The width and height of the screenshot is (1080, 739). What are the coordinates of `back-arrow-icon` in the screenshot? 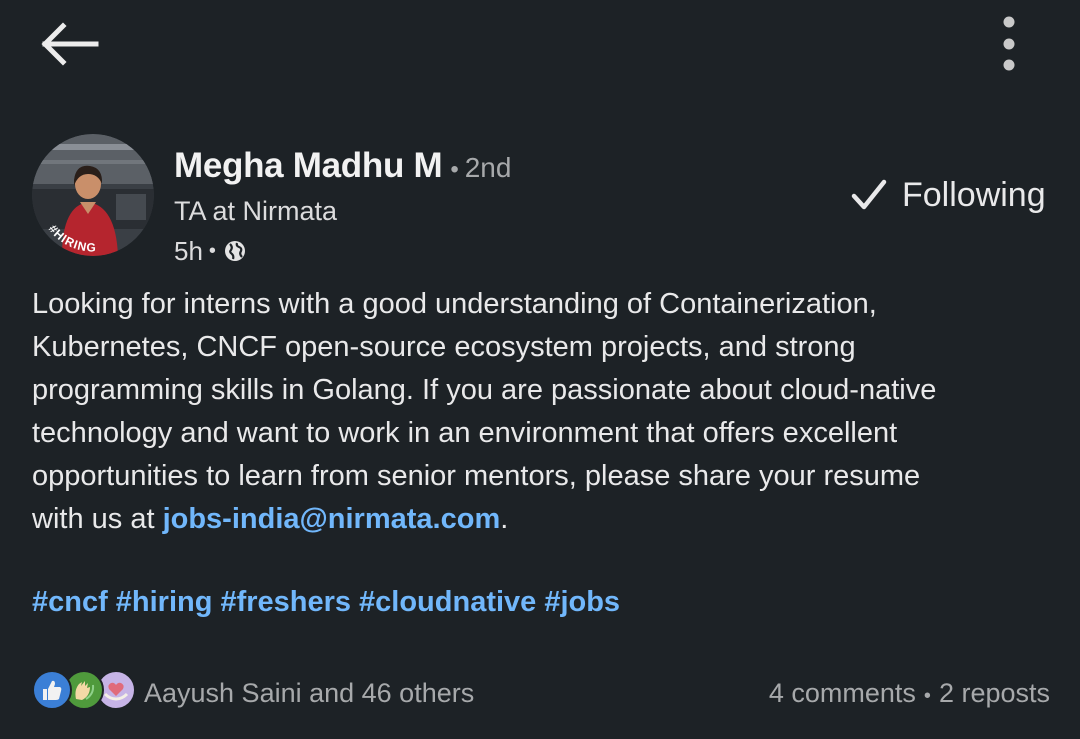 It's located at (70, 44).